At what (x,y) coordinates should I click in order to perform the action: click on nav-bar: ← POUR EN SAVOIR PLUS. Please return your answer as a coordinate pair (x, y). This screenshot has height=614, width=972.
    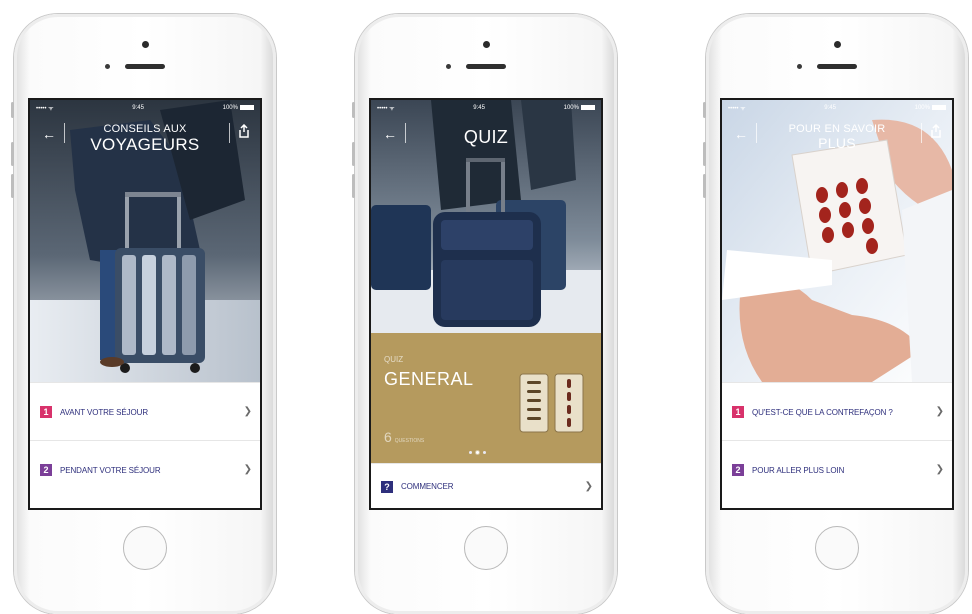
    Looking at the image, I should click on (837, 143).